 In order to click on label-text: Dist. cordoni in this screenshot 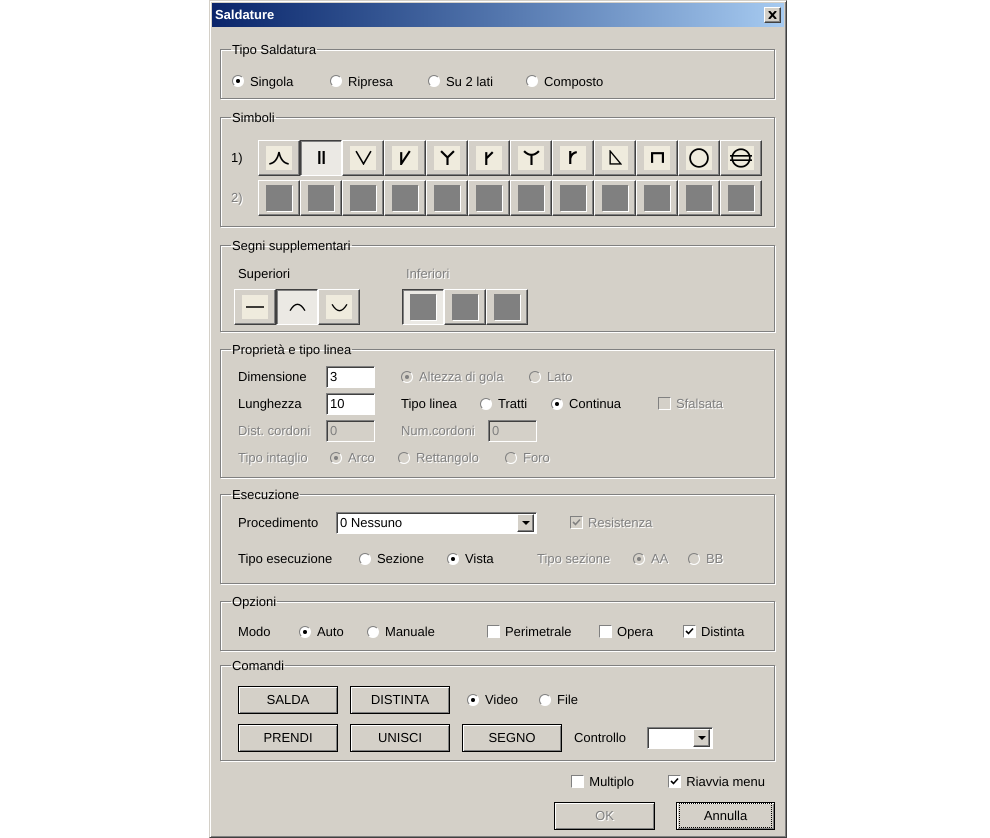, I will do `click(275, 431)`.